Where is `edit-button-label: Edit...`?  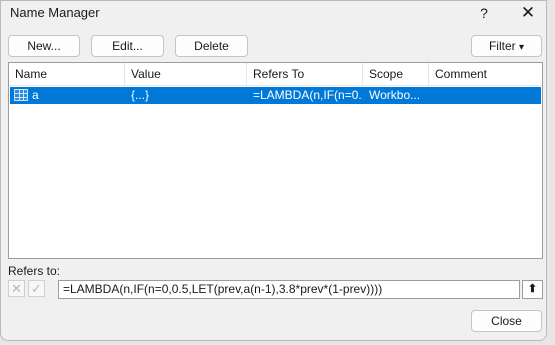 edit-button-label: Edit... is located at coordinates (127, 46).